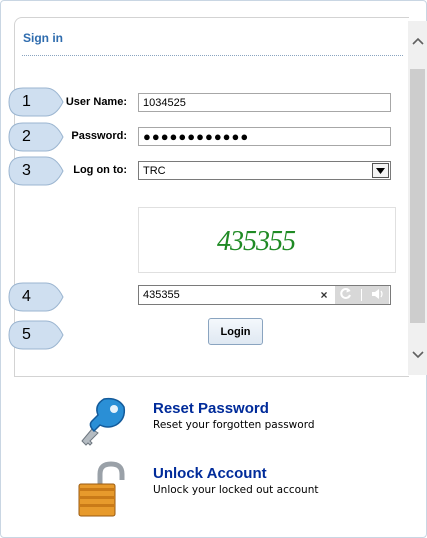  What do you see at coordinates (417, 41) in the screenshot?
I see `chevron-up-icon` at bounding box center [417, 41].